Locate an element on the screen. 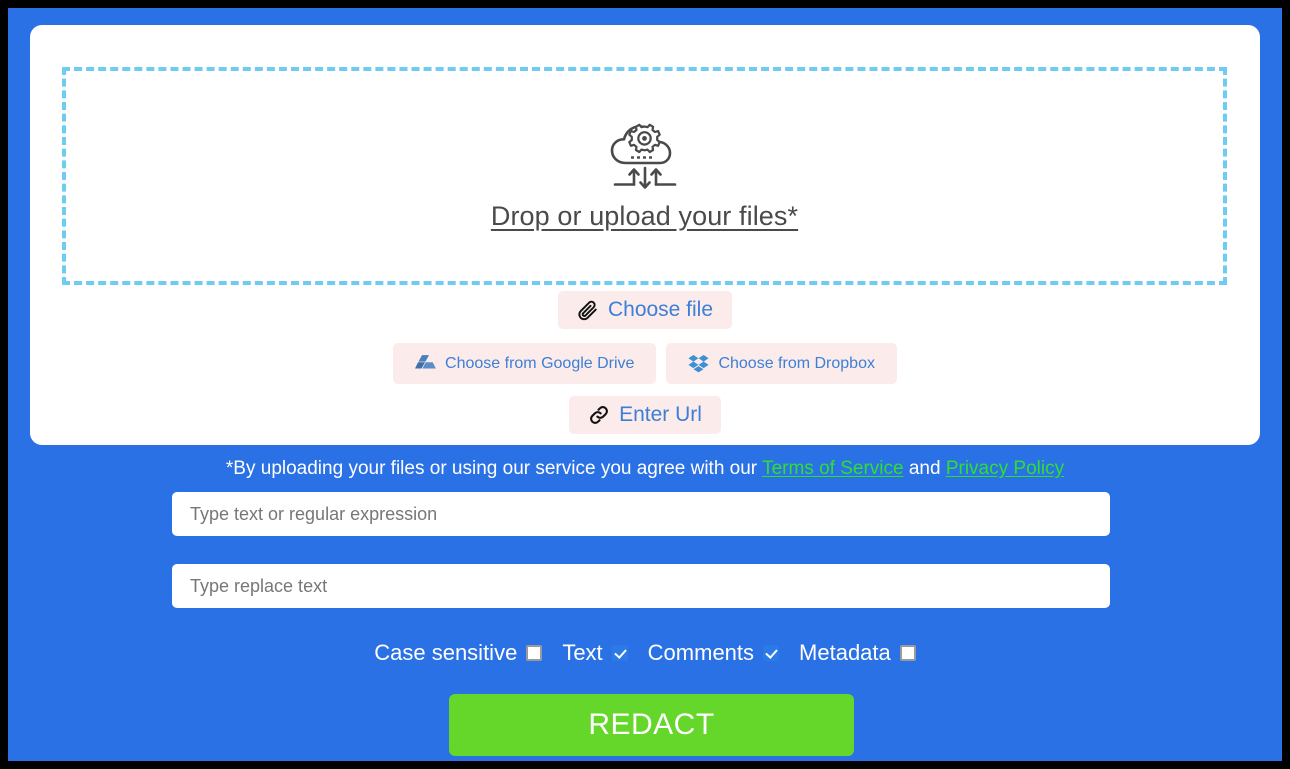 This screenshot has width=1290, height=769. enter-url-button: Enter Url is located at coordinates (645, 415).